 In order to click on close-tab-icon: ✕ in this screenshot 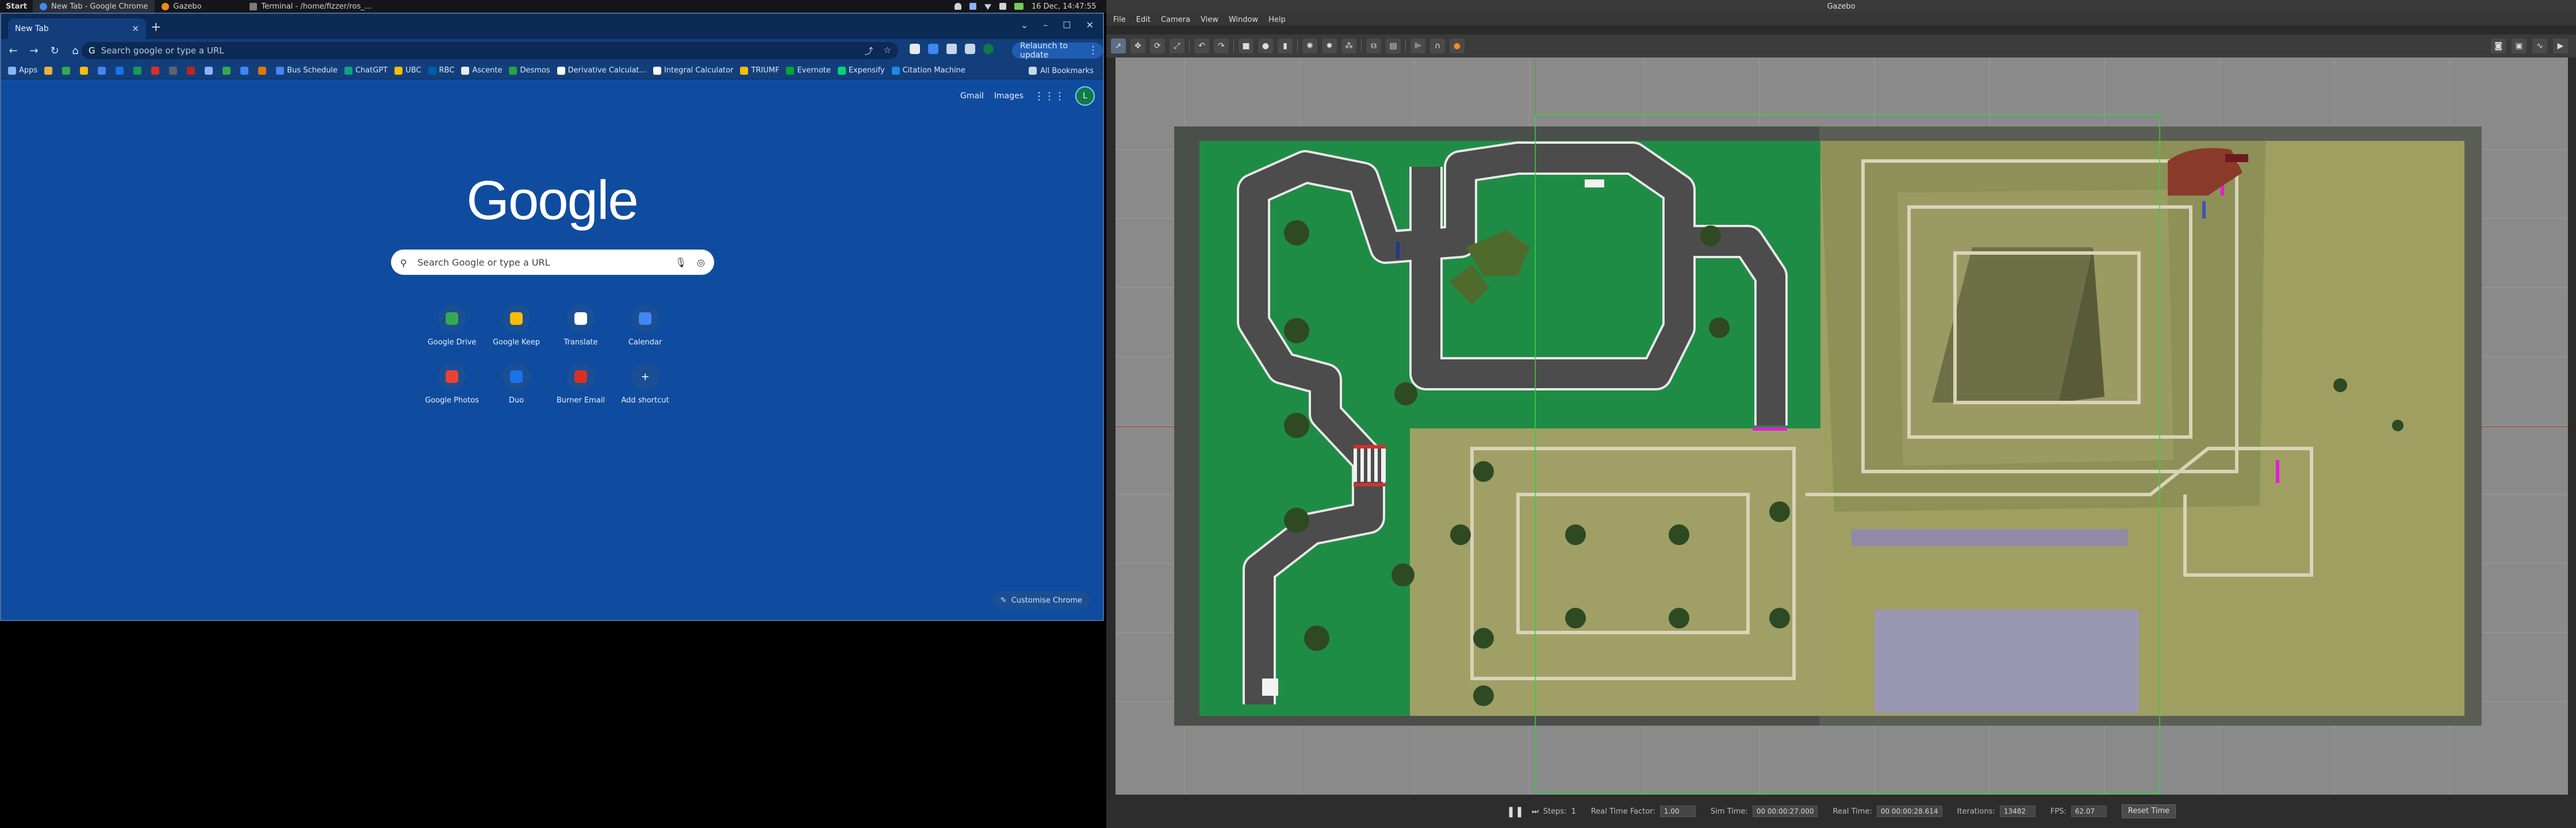, I will do `click(135, 29)`.